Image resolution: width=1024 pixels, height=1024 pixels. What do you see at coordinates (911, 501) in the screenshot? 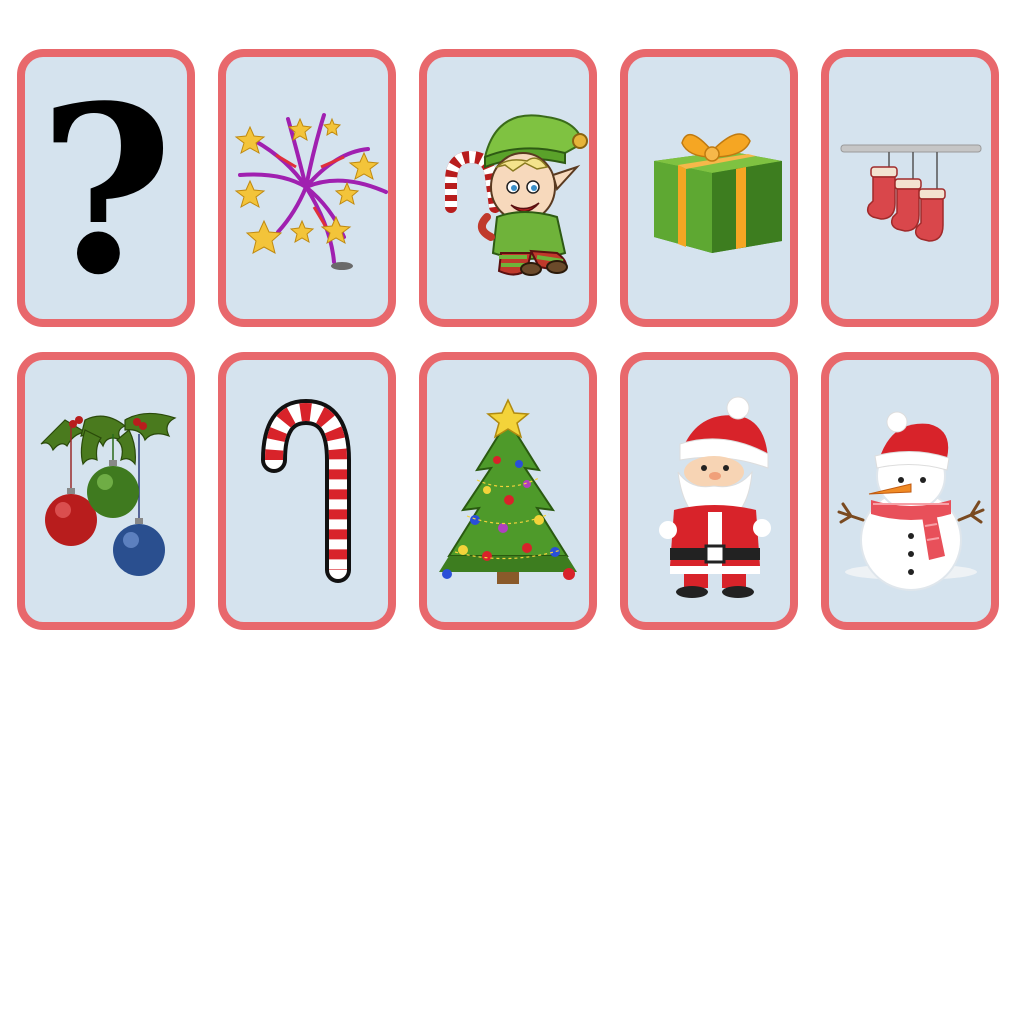
I see `snowman-icon` at bounding box center [911, 501].